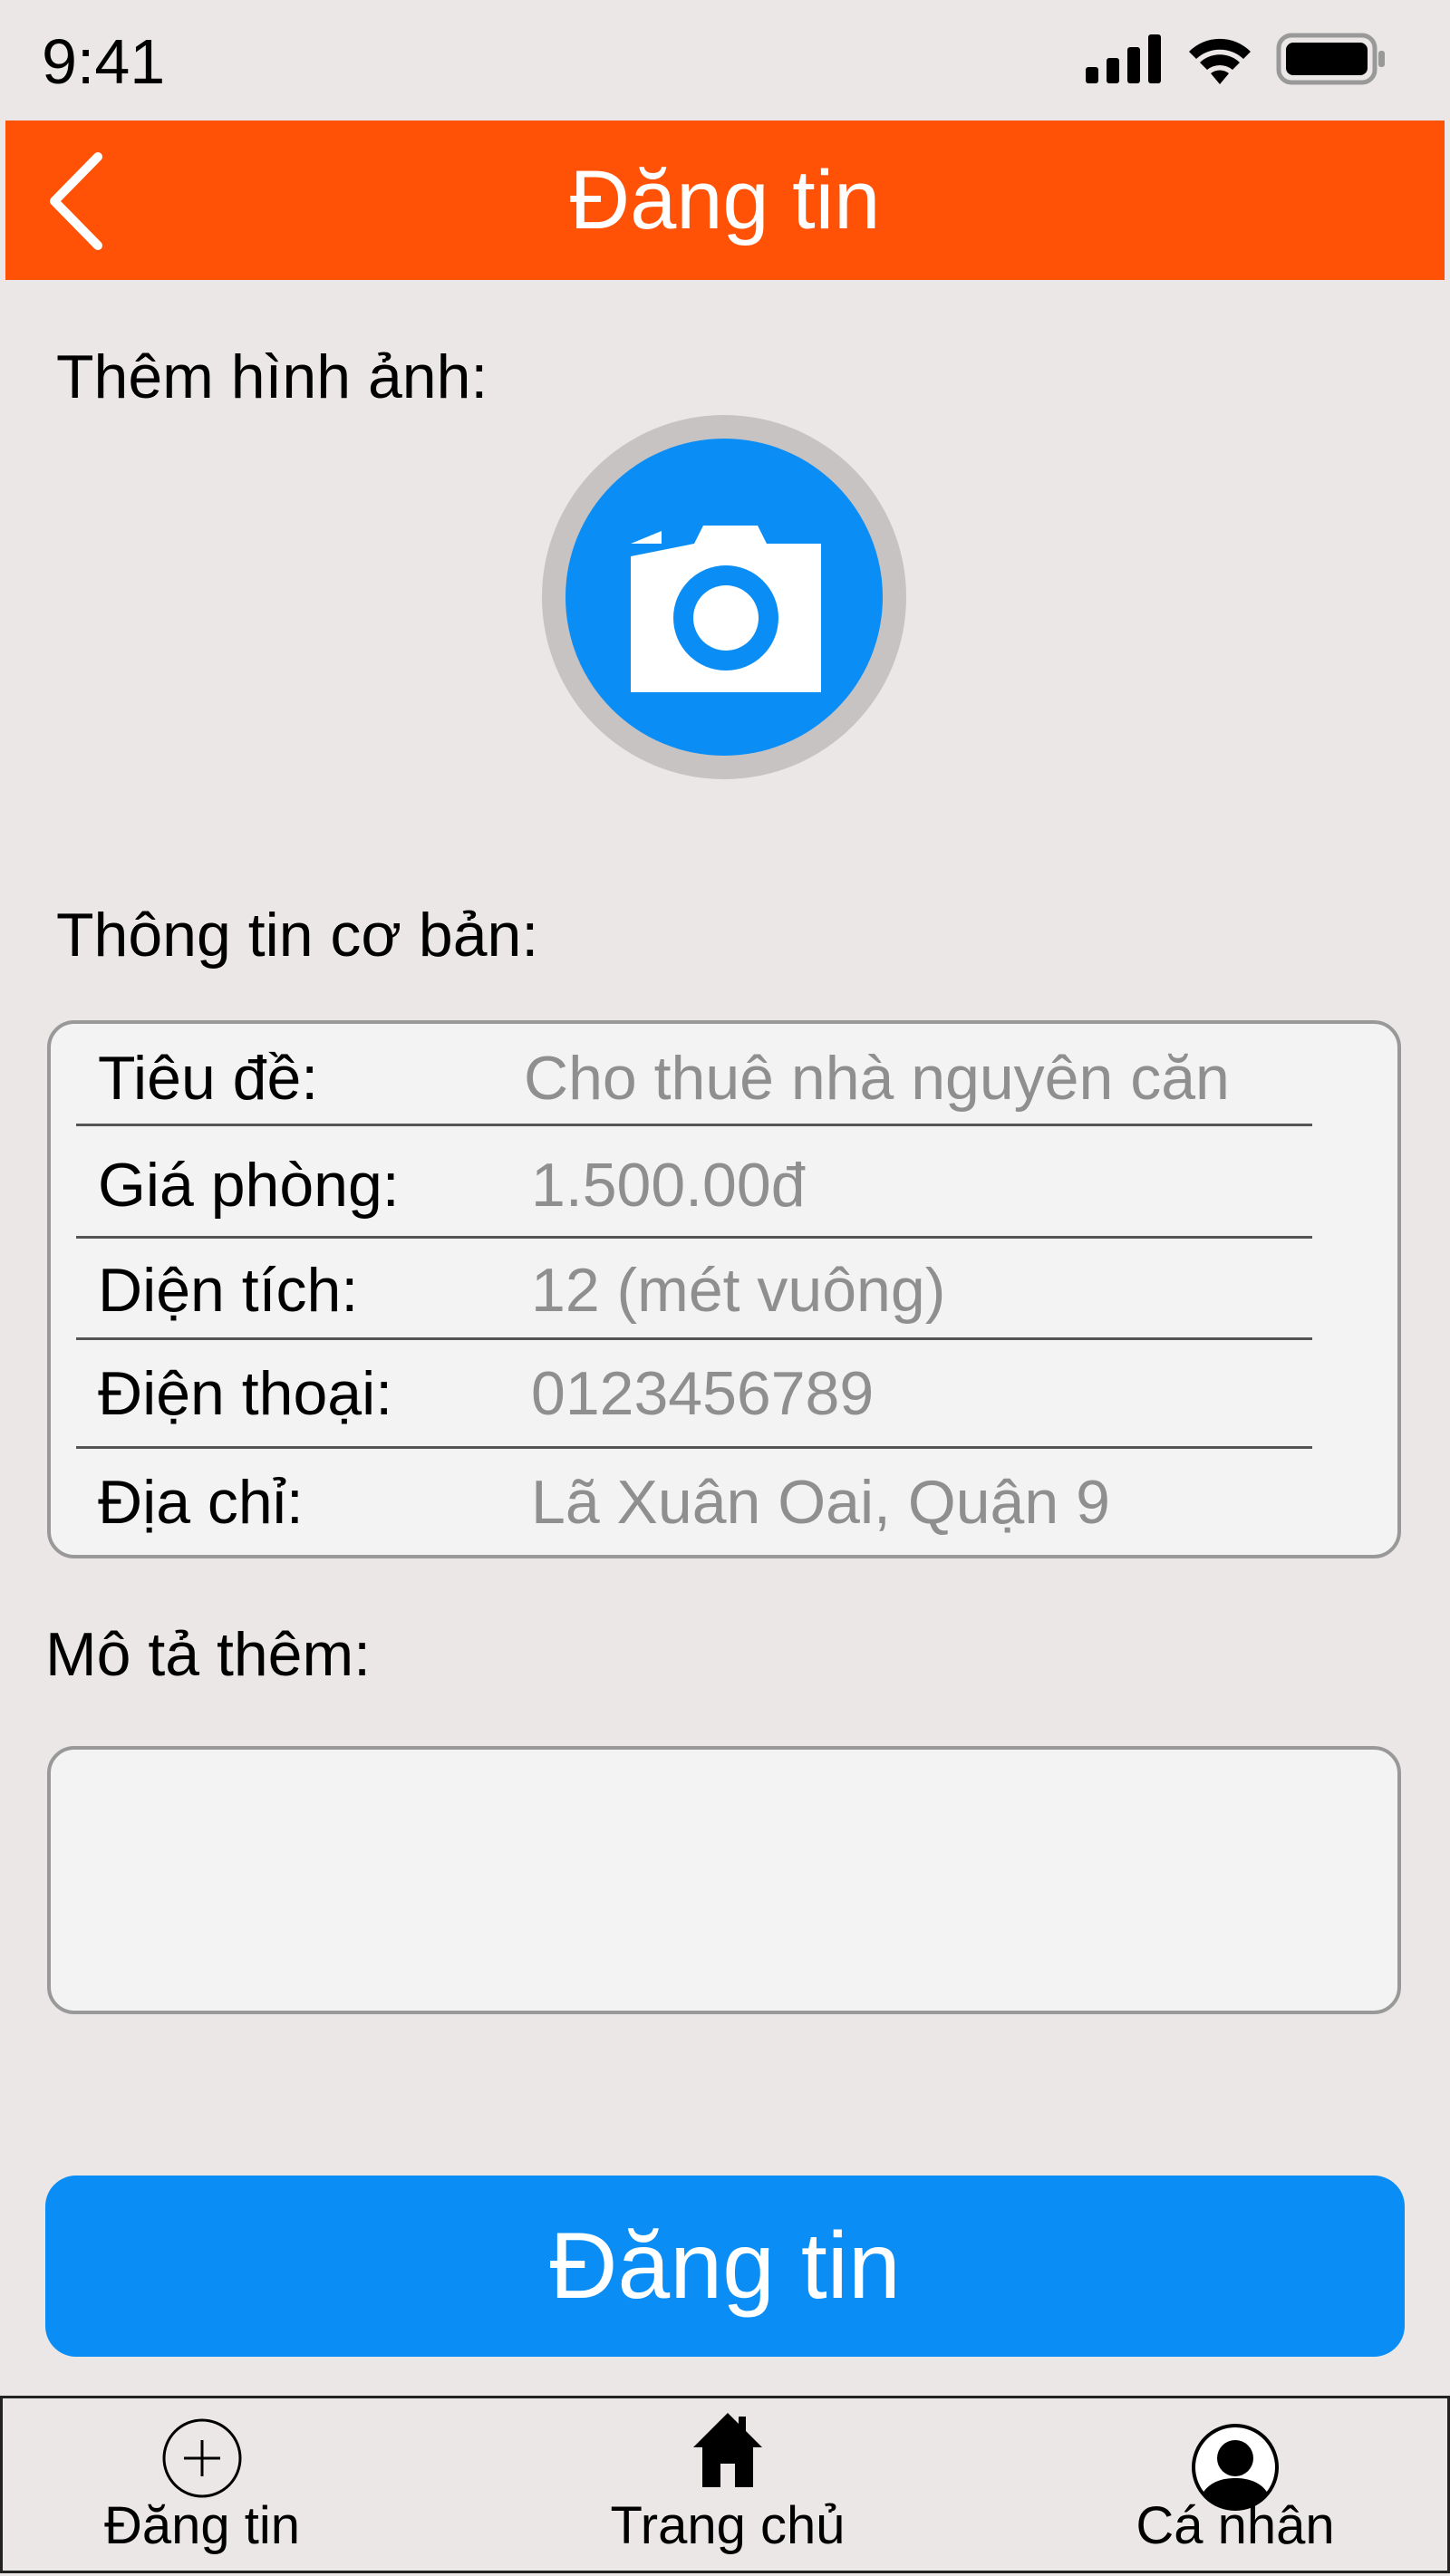 This screenshot has width=1450, height=2576. Describe the element at coordinates (1123, 58) in the screenshot. I see `signal-icon` at that location.